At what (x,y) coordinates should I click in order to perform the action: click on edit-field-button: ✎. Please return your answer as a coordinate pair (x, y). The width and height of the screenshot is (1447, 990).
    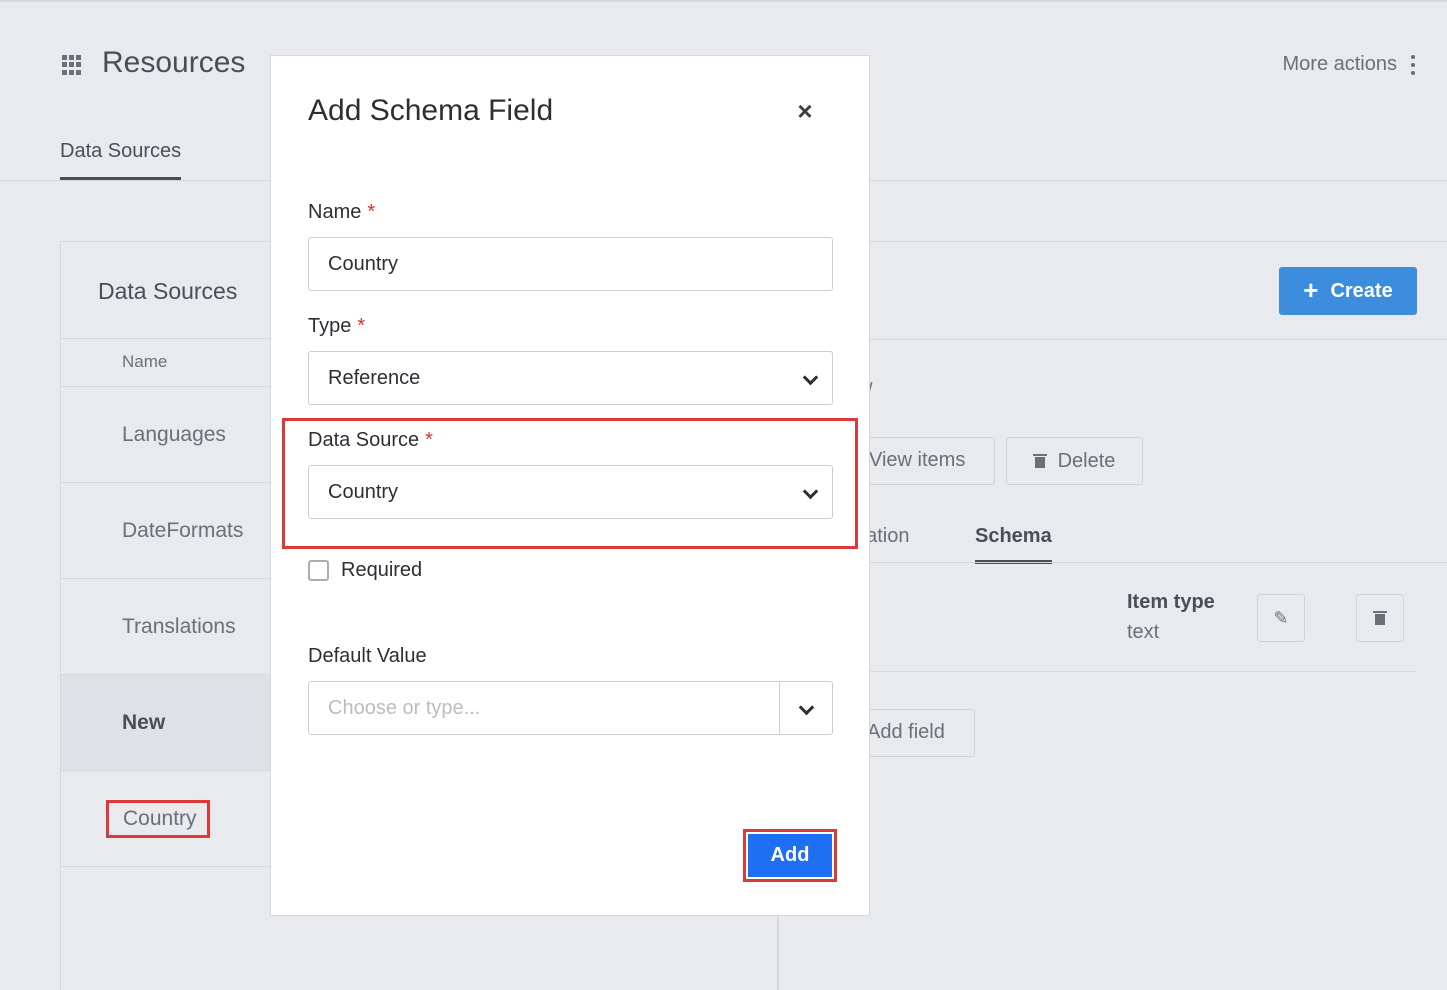
    Looking at the image, I should click on (1281, 618).